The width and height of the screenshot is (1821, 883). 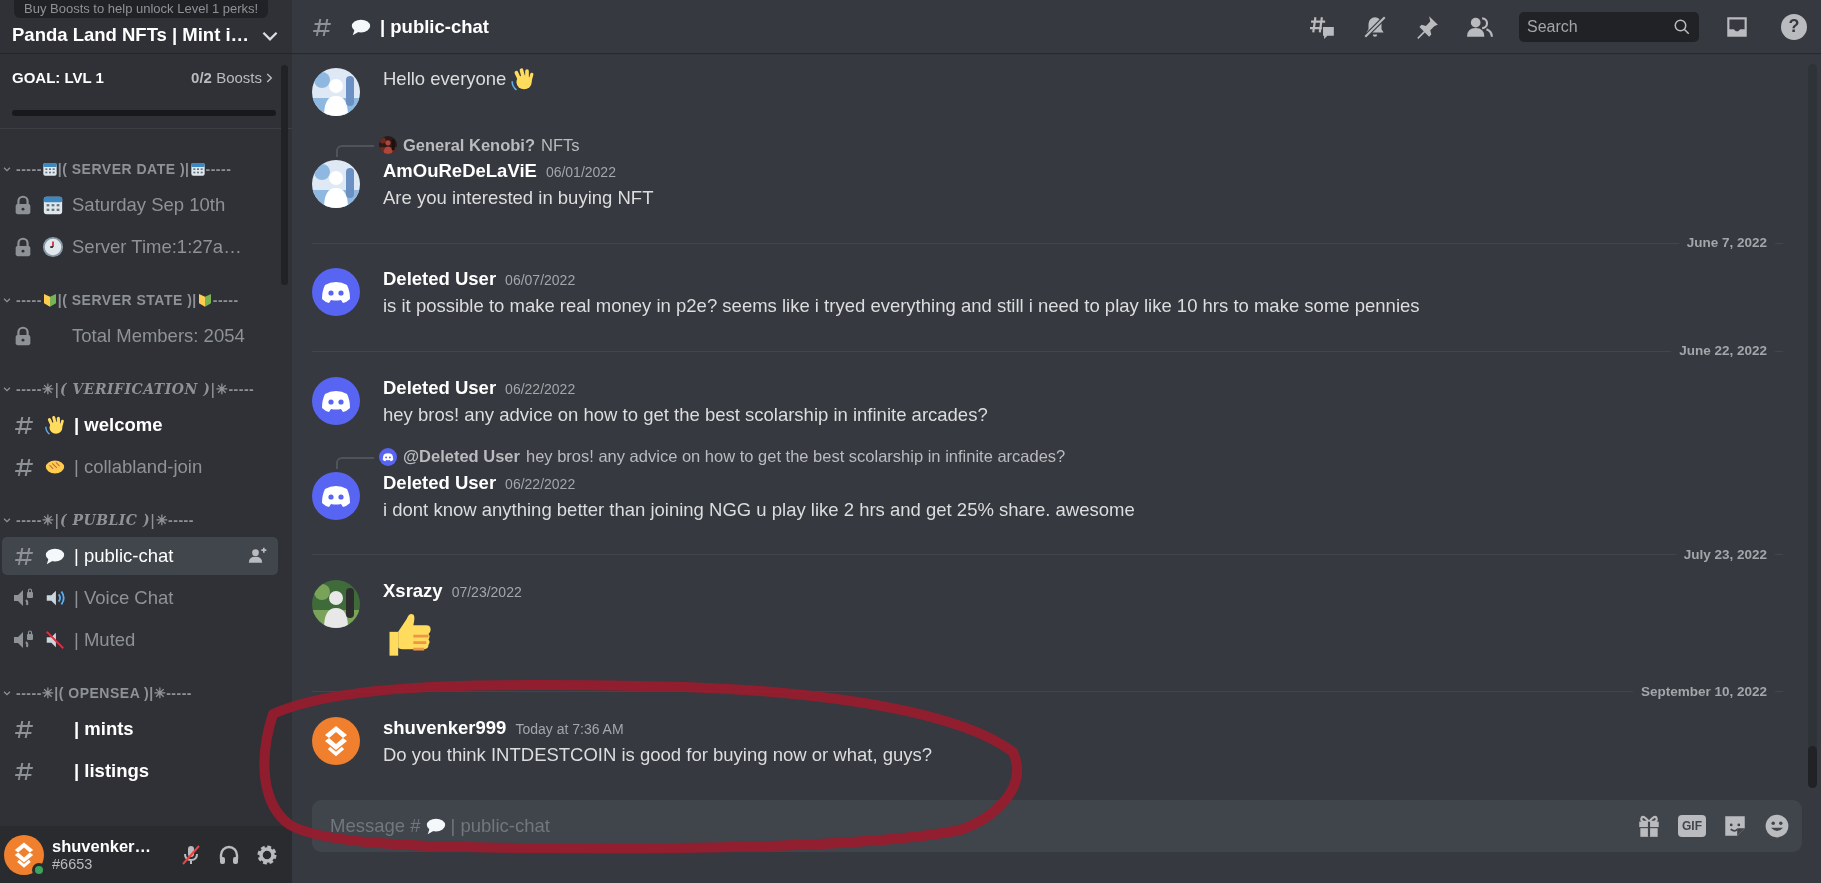 I want to click on channel-item: | mints, so click(x=140, y=728).